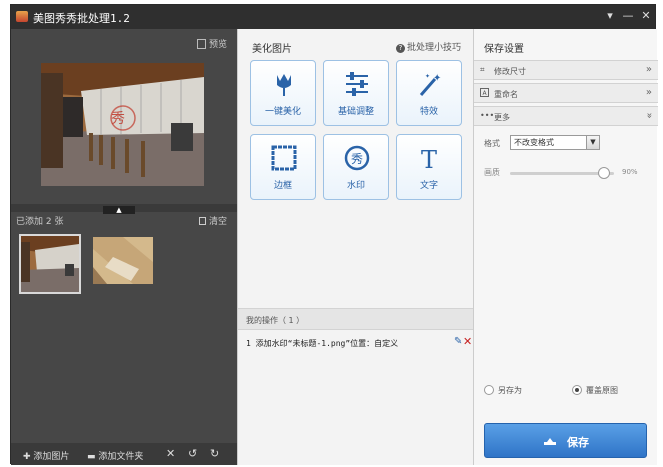 This screenshot has width=663, height=467. What do you see at coordinates (504, 49) in the screenshot?
I see `save-settings-title: 保存设置` at bounding box center [504, 49].